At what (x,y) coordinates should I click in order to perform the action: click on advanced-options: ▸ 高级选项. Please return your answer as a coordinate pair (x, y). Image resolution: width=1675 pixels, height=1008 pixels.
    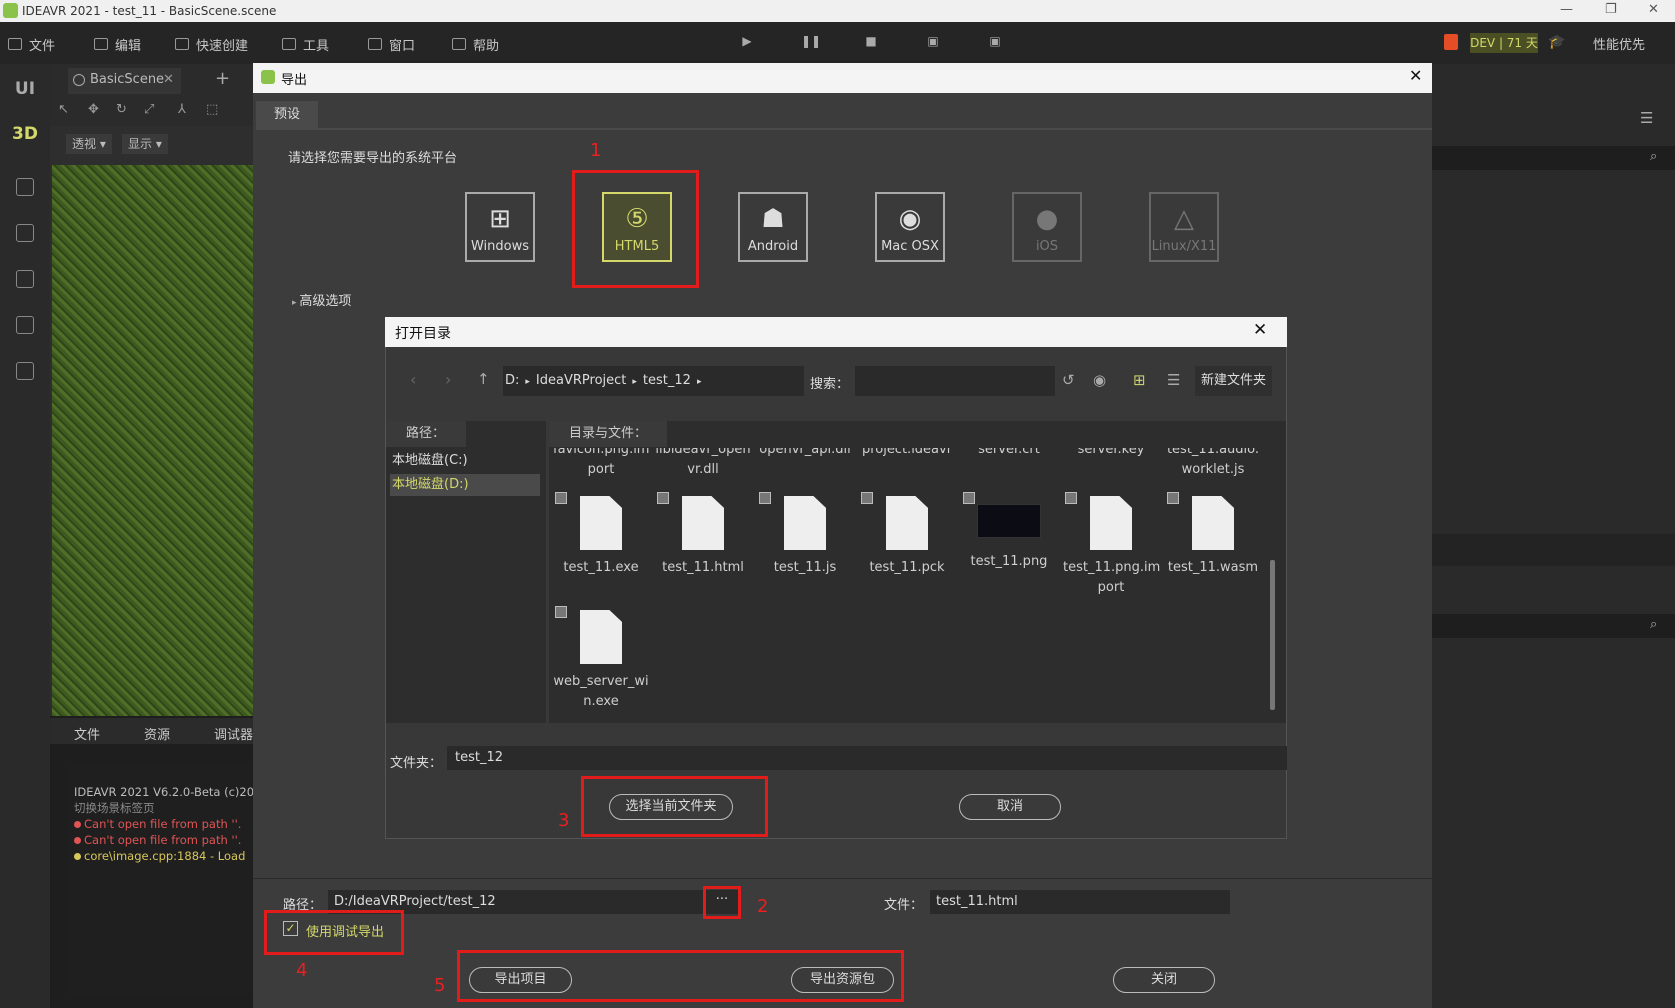
    Looking at the image, I should click on (321, 299).